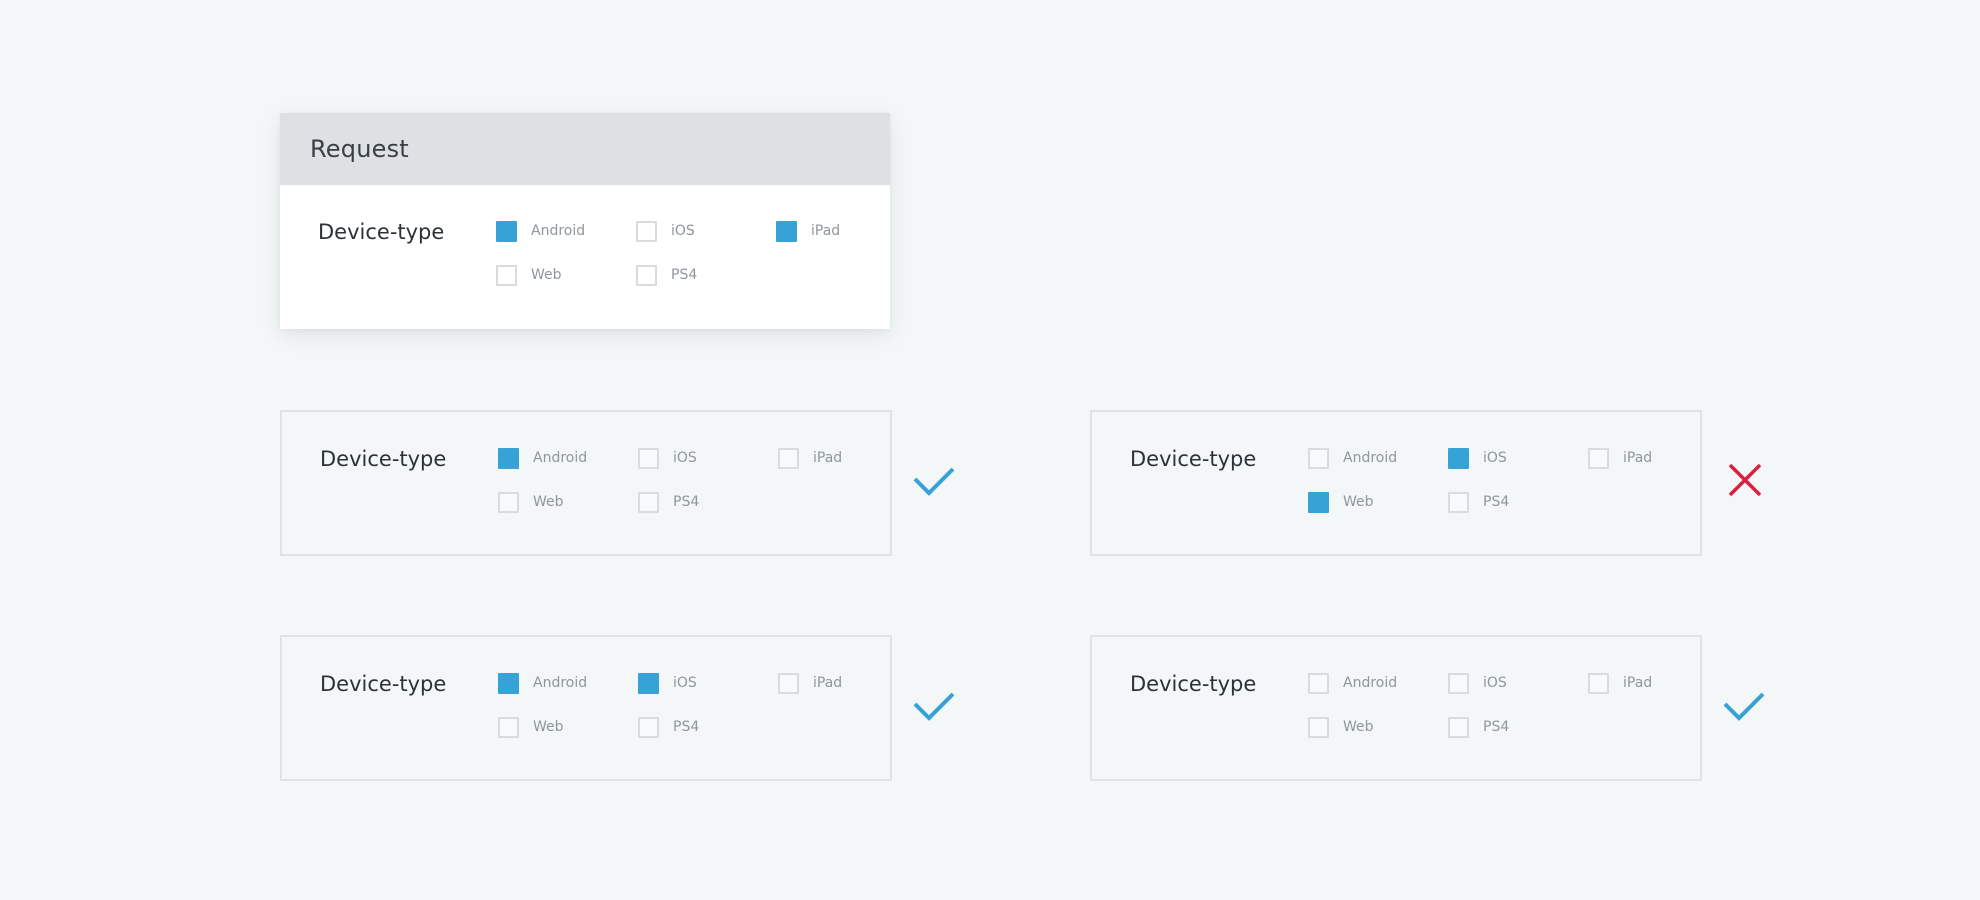 Image resolution: width=1980 pixels, height=900 pixels. Describe the element at coordinates (585, 262) in the screenshot. I see `request-body: Device-type Android iOS iPad Web PS4` at that location.